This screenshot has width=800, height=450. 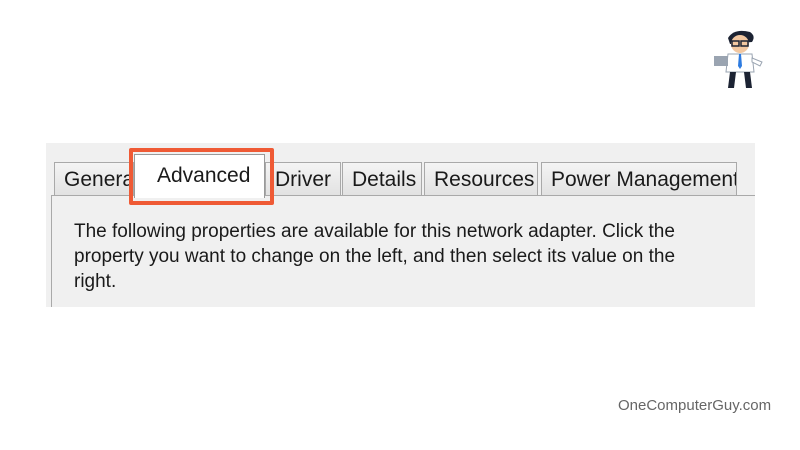 What do you see at coordinates (303, 178) in the screenshot?
I see `tab-driver: Driver` at bounding box center [303, 178].